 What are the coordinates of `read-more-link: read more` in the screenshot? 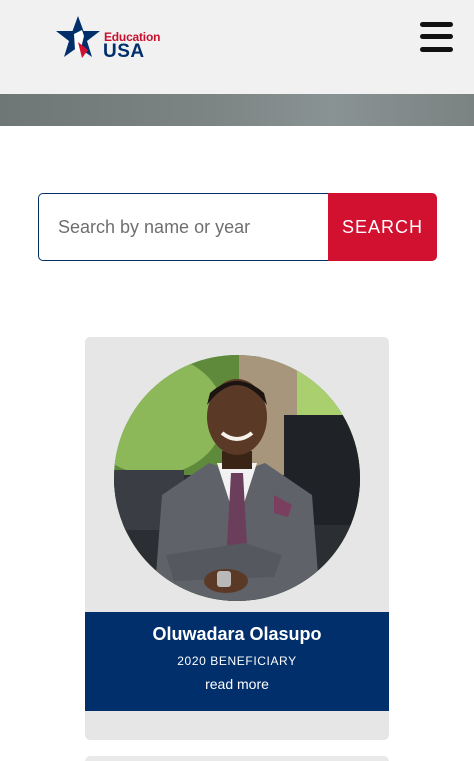 It's located at (237, 684).